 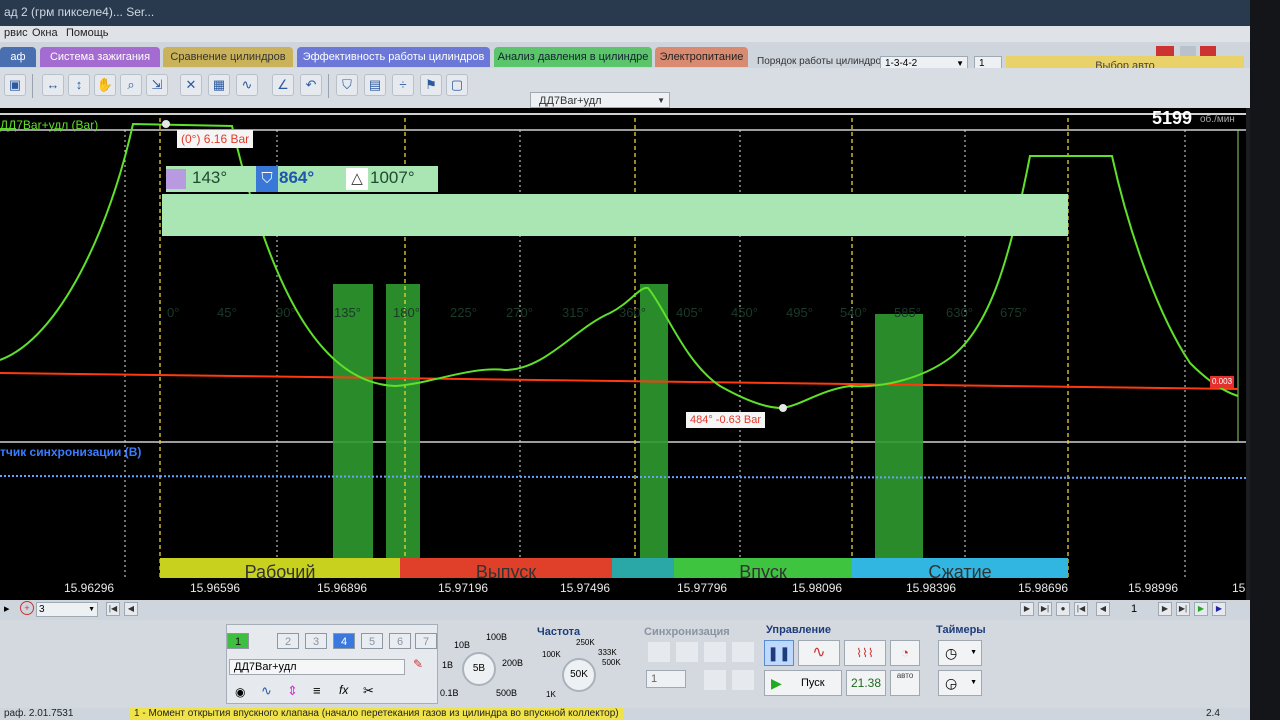 I want to click on sync-edge-icon, so click(x=659, y=652).